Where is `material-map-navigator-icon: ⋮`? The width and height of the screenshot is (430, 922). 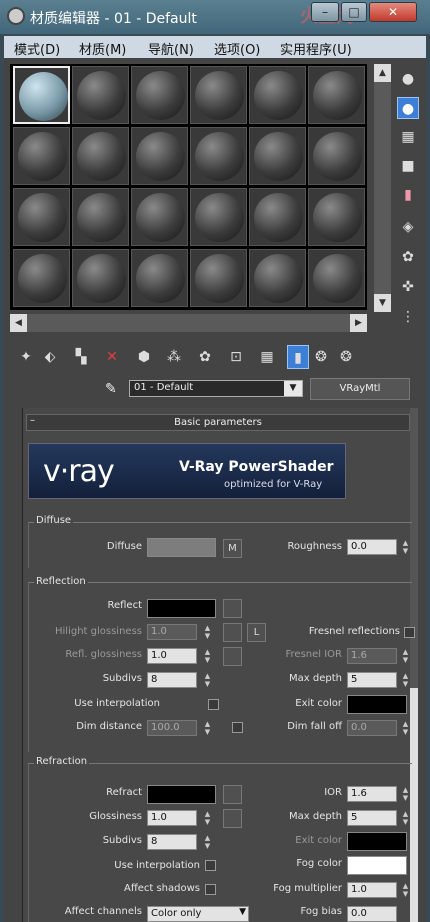 material-map-navigator-icon: ⋮ is located at coordinates (408, 317).